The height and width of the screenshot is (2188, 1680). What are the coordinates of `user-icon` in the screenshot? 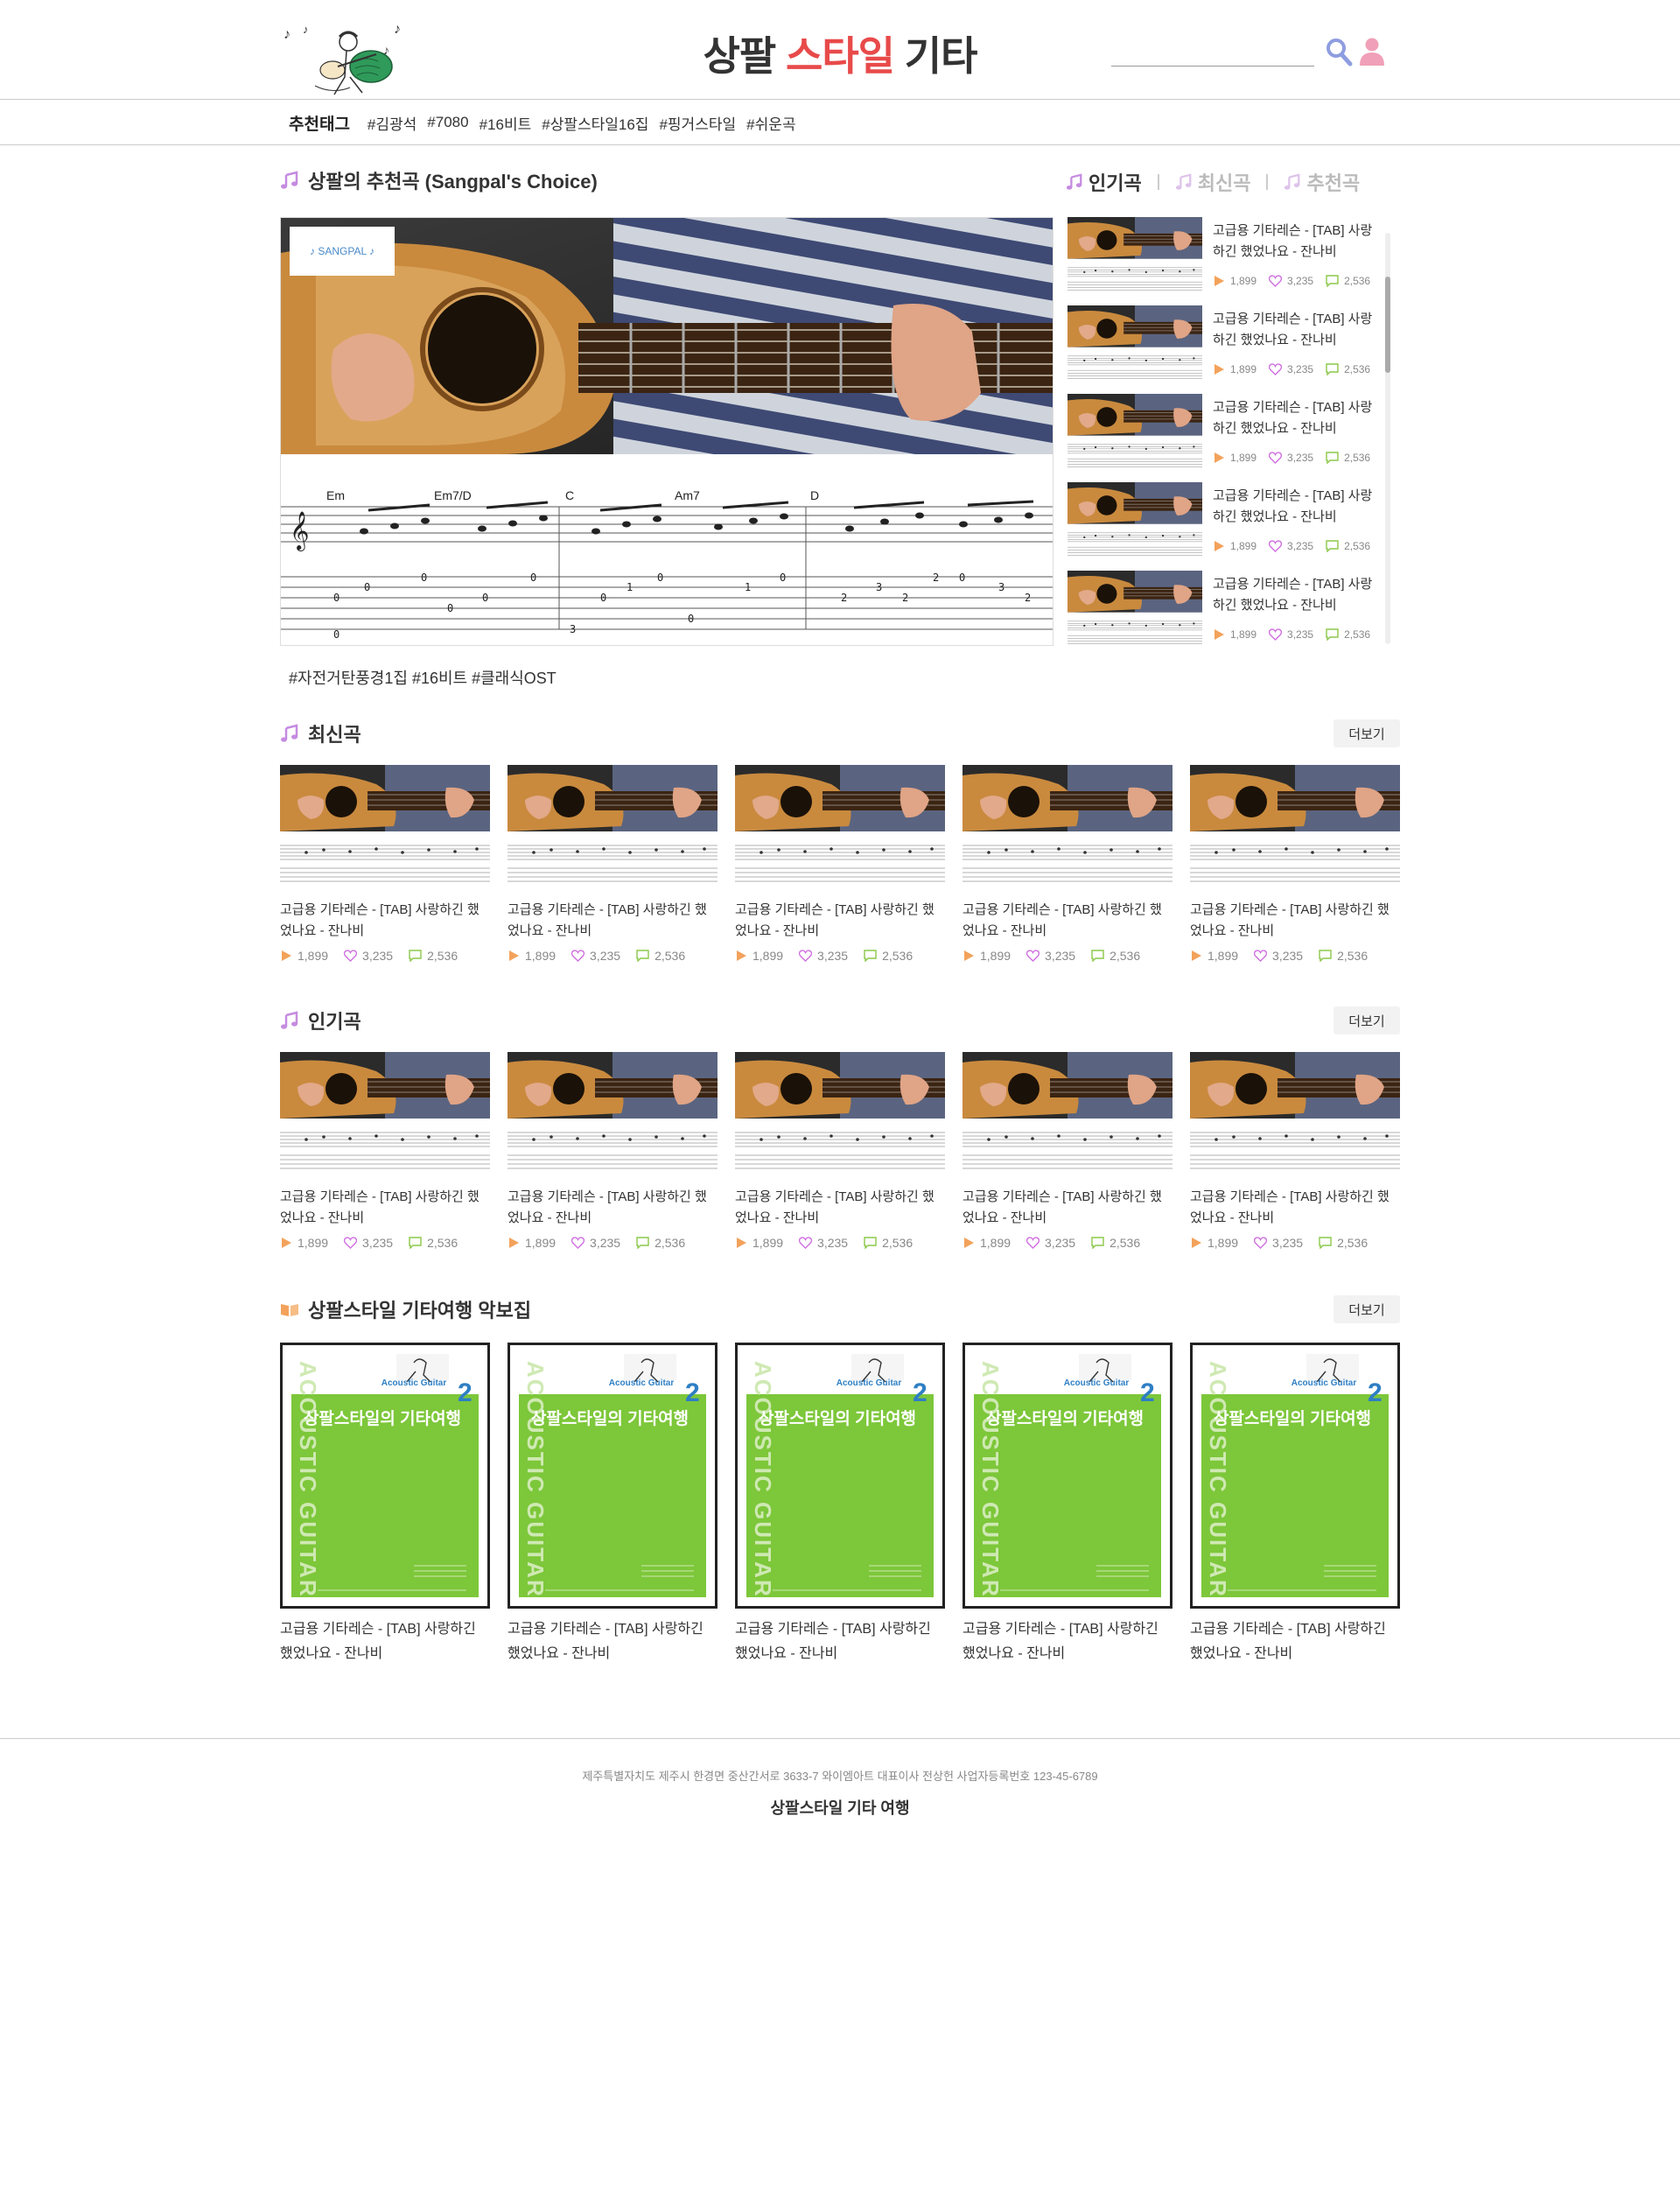 It's located at (1372, 52).